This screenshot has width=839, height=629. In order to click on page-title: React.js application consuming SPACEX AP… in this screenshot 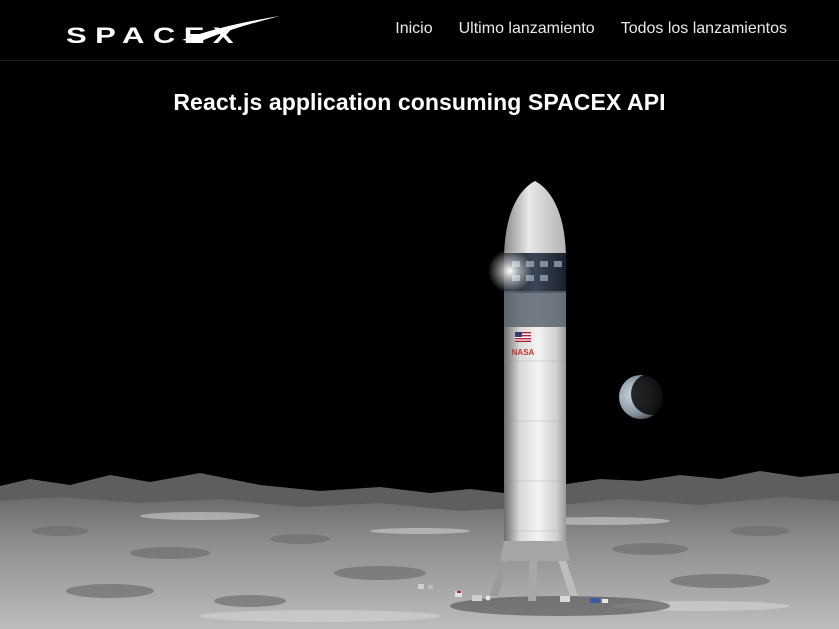, I will do `click(419, 102)`.